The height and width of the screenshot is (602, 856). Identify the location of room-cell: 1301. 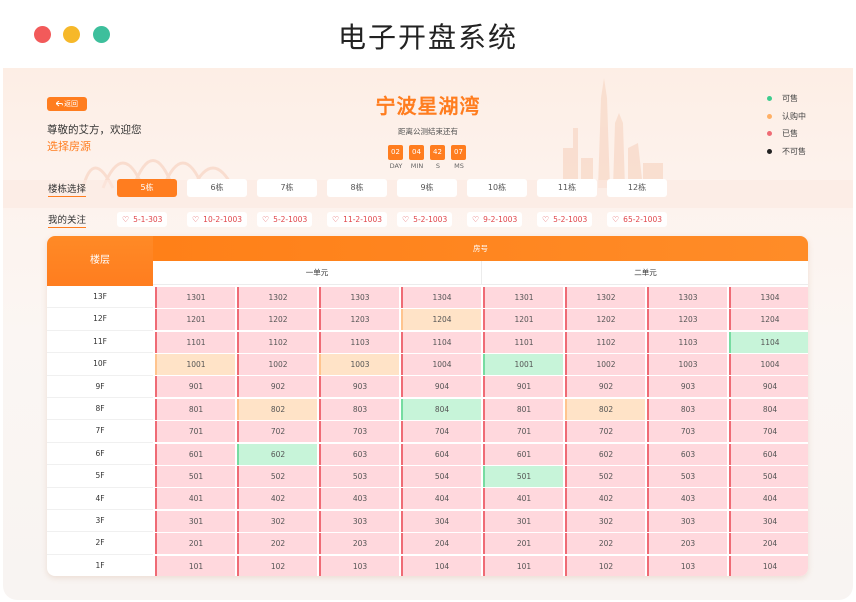
(195, 297).